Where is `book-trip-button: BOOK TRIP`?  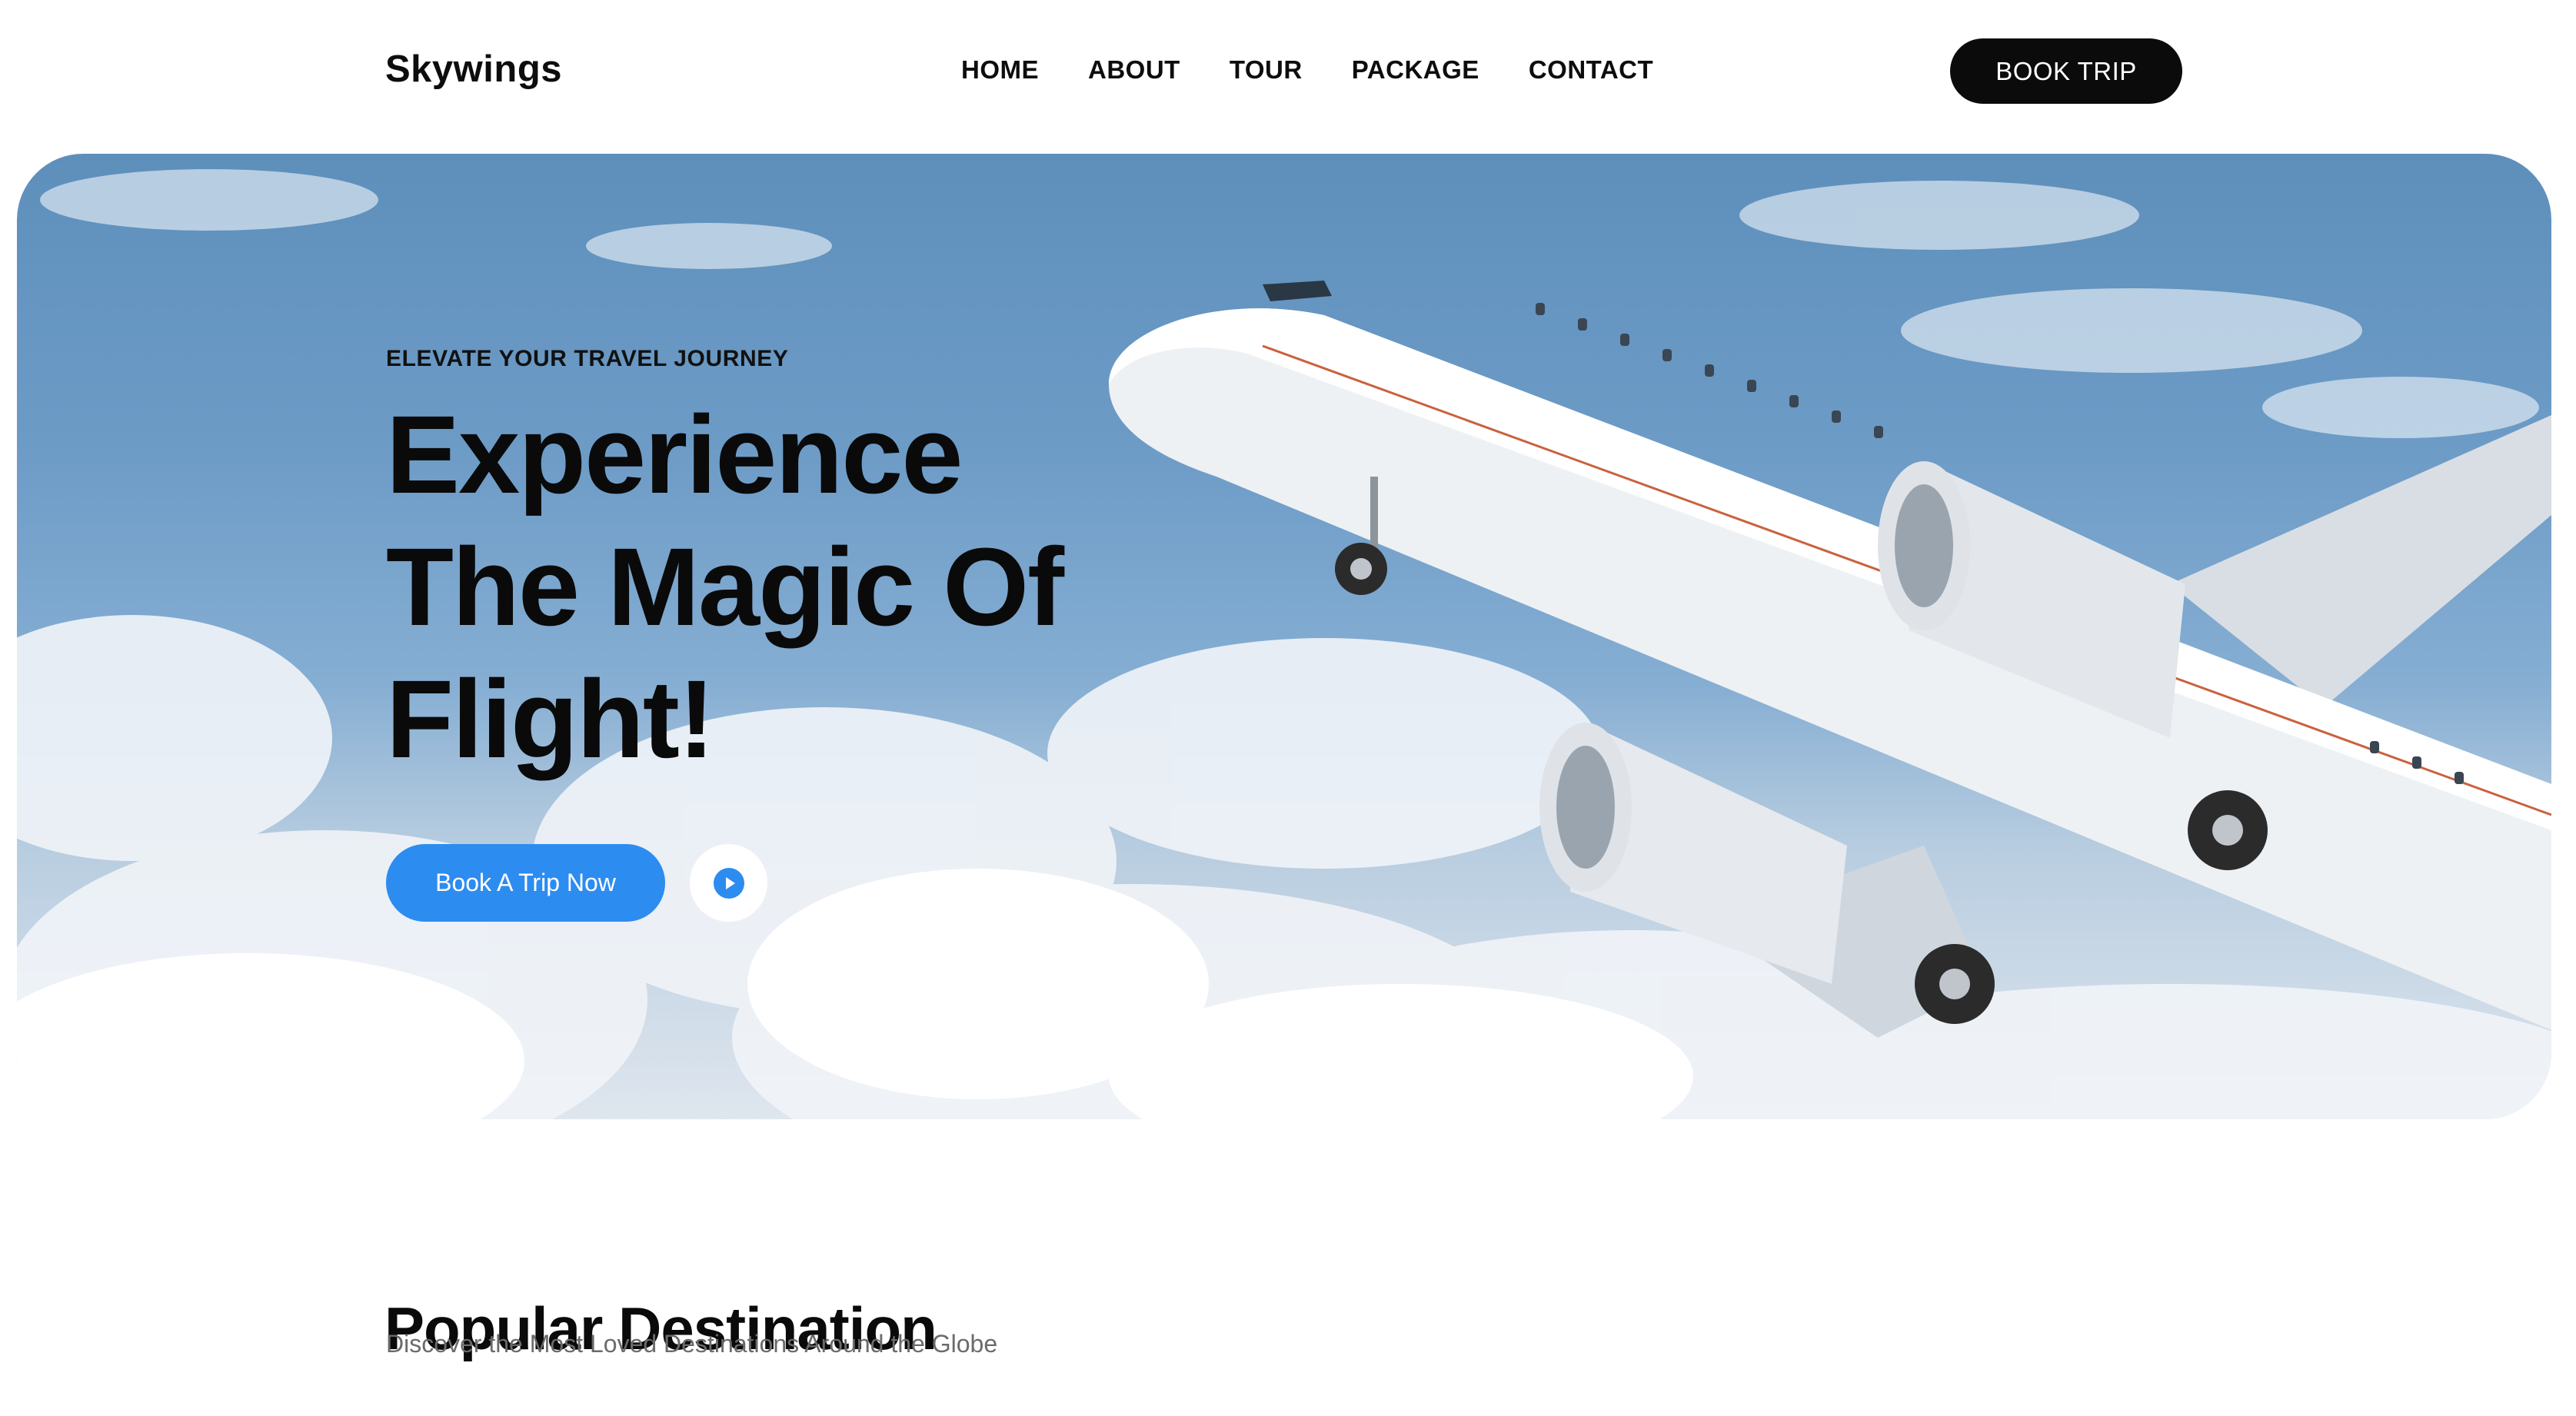 book-trip-button: BOOK TRIP is located at coordinates (2066, 71).